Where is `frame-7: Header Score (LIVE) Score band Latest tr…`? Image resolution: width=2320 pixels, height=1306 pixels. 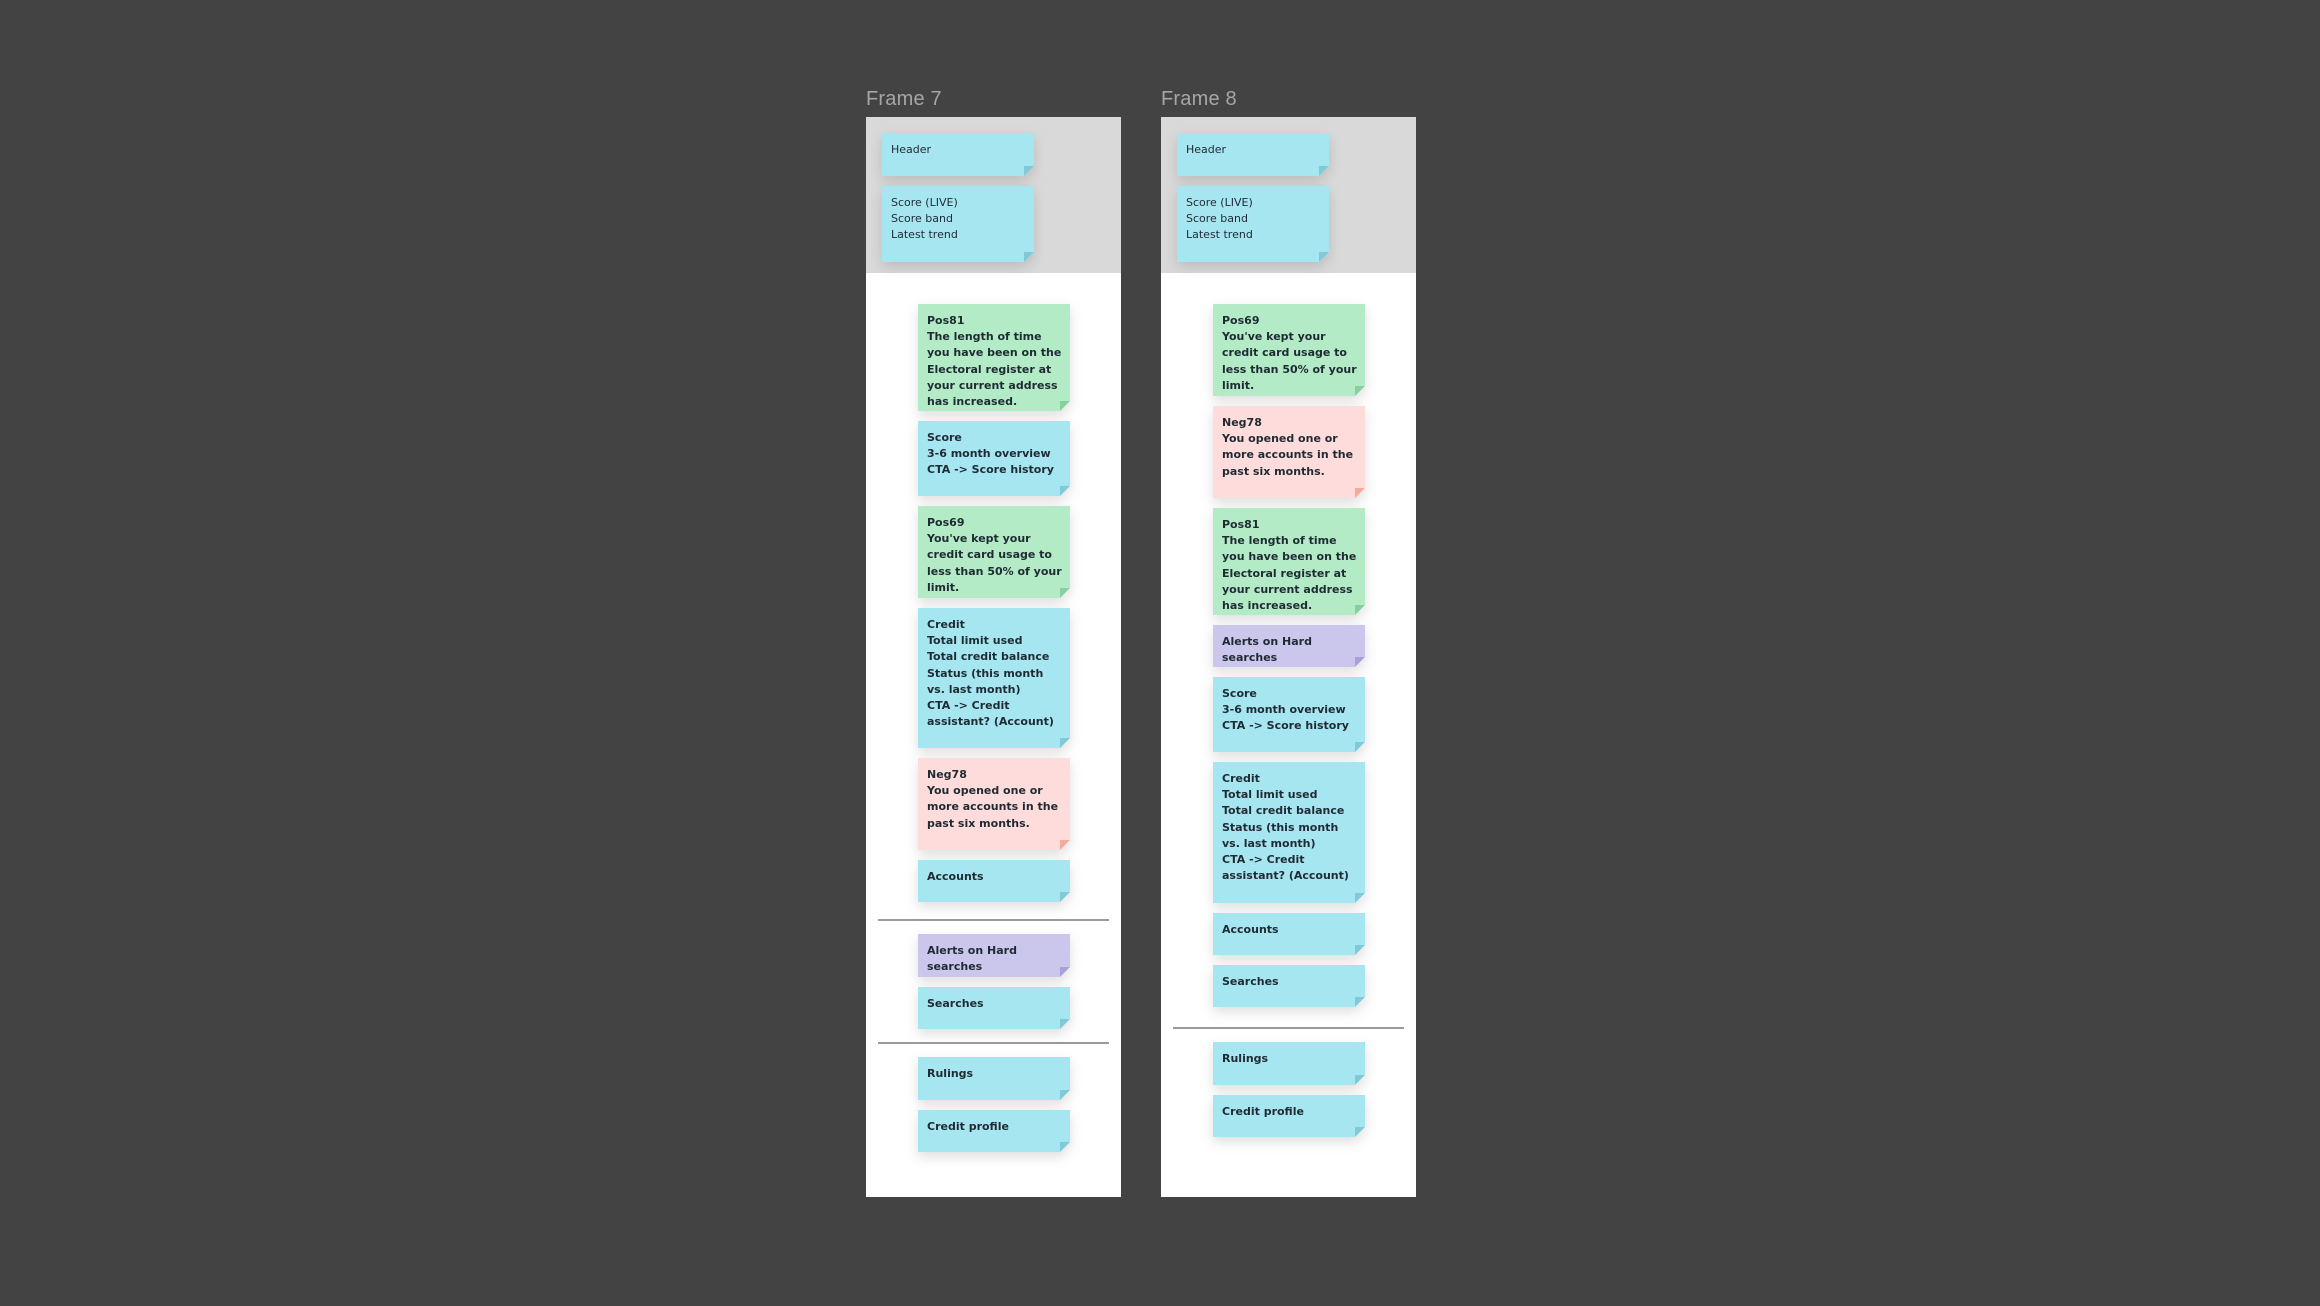
frame-7: Header Score (LIVE) Score band Latest tr… is located at coordinates (993, 657).